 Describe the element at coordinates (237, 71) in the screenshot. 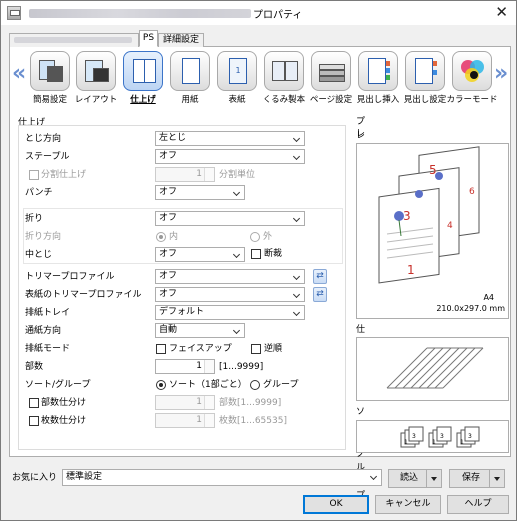

I see `cover-icon: 1` at that location.